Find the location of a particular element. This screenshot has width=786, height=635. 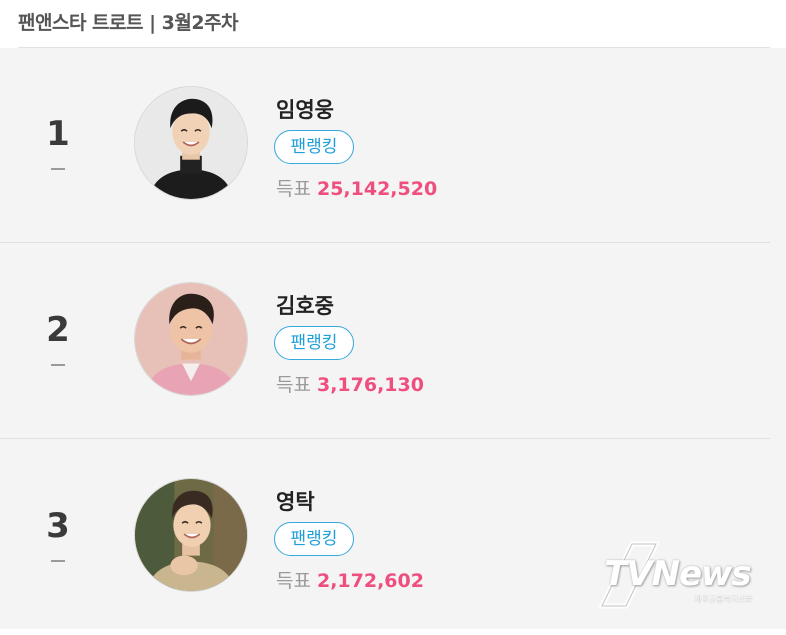

vote-info: 득표 3,176,130 is located at coordinates (350, 383).